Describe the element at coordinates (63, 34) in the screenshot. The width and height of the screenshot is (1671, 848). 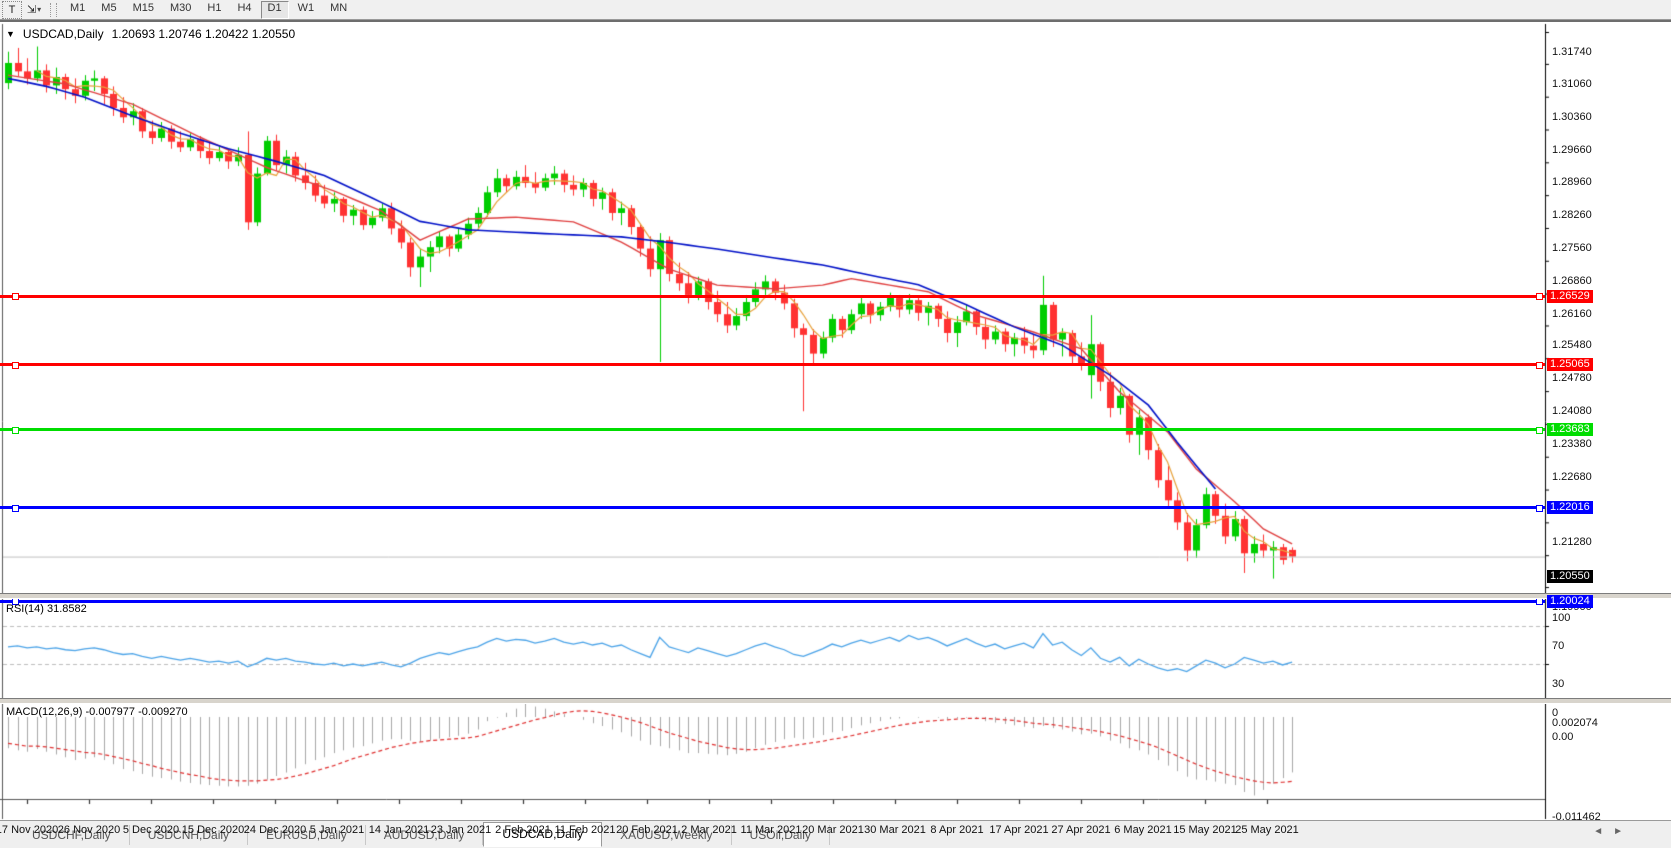
I see `symbol-title: USDCAD,Daily` at that location.